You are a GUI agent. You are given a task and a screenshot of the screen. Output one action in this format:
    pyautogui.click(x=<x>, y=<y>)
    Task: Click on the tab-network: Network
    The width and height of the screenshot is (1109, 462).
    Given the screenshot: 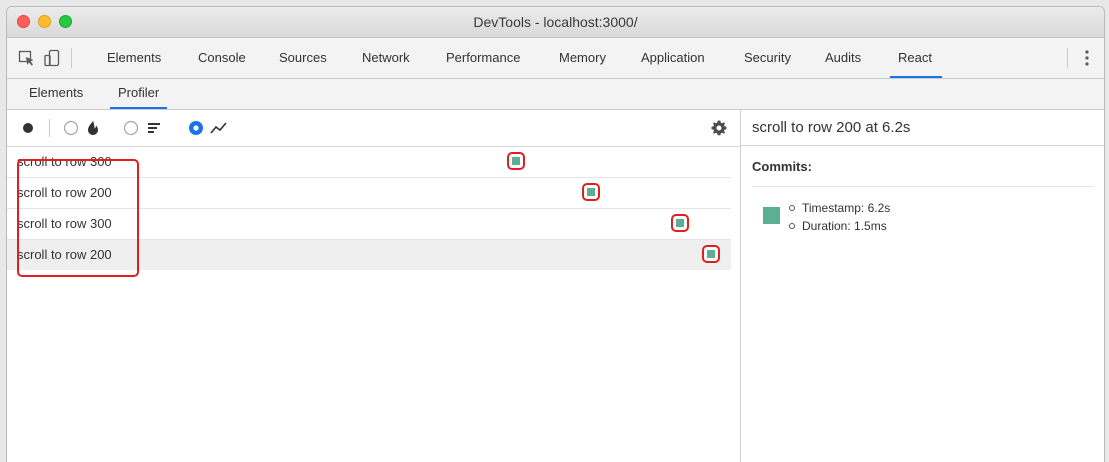 What is the action you would take?
    pyautogui.click(x=386, y=58)
    